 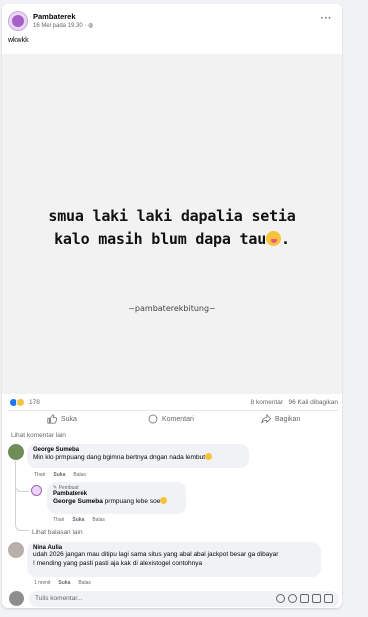 What do you see at coordinates (39, 475) in the screenshot?
I see `comment-time: Thari` at bounding box center [39, 475].